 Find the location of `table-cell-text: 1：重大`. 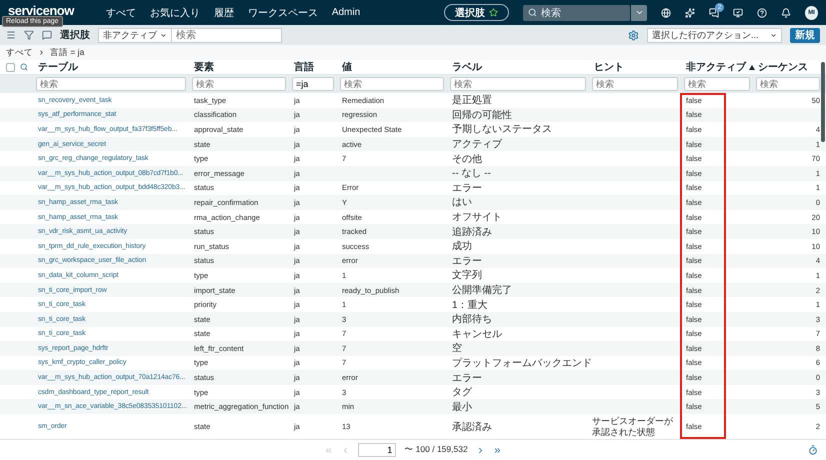

table-cell-text: 1：重大 is located at coordinates (469, 305).